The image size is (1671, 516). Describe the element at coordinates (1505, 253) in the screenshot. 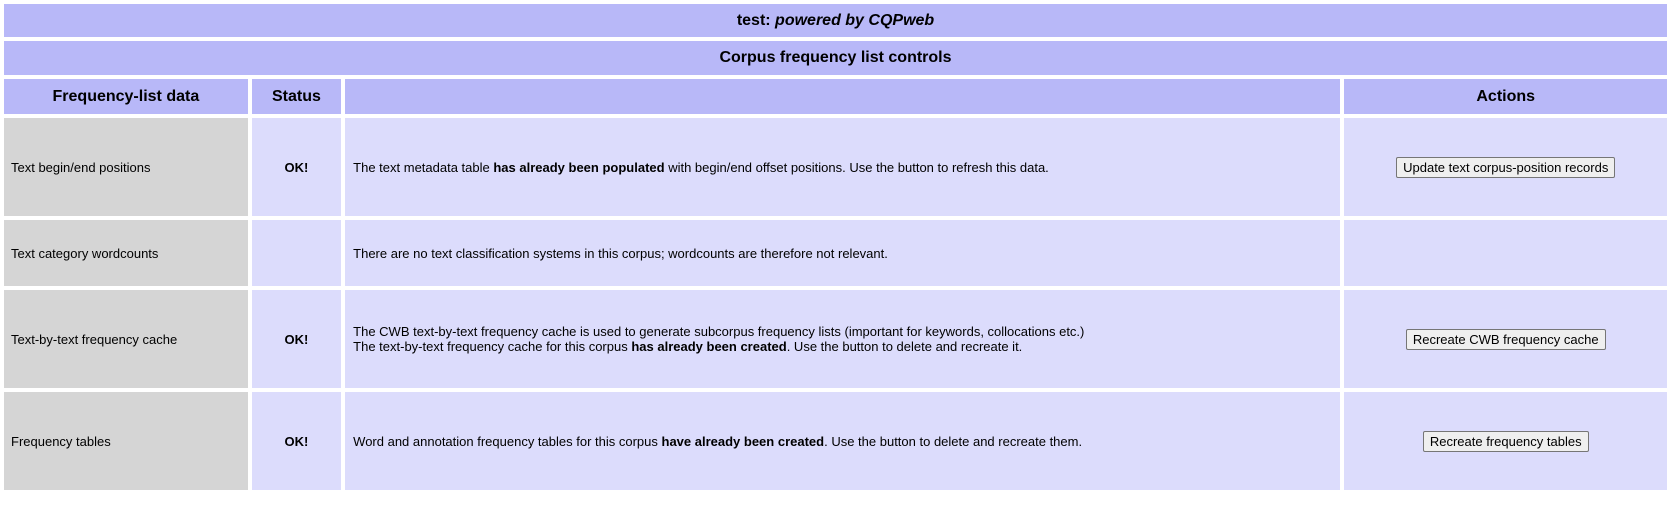

I see `actions-cell` at that location.